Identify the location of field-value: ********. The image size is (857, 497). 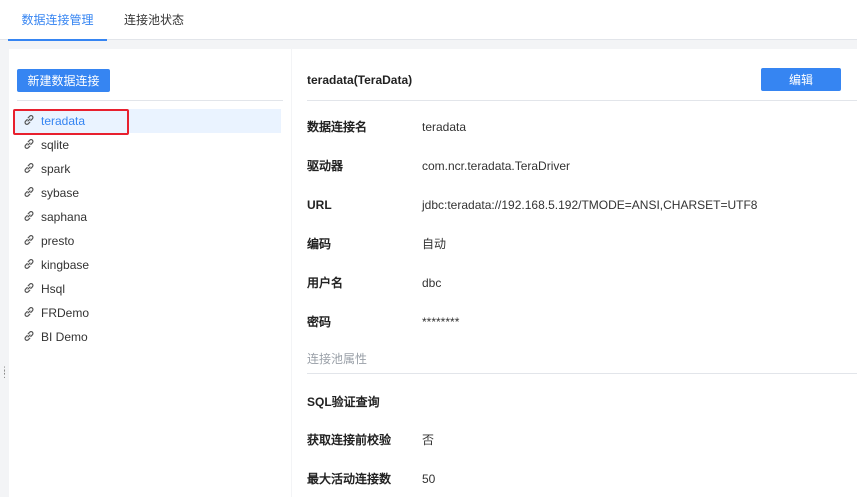
(441, 322).